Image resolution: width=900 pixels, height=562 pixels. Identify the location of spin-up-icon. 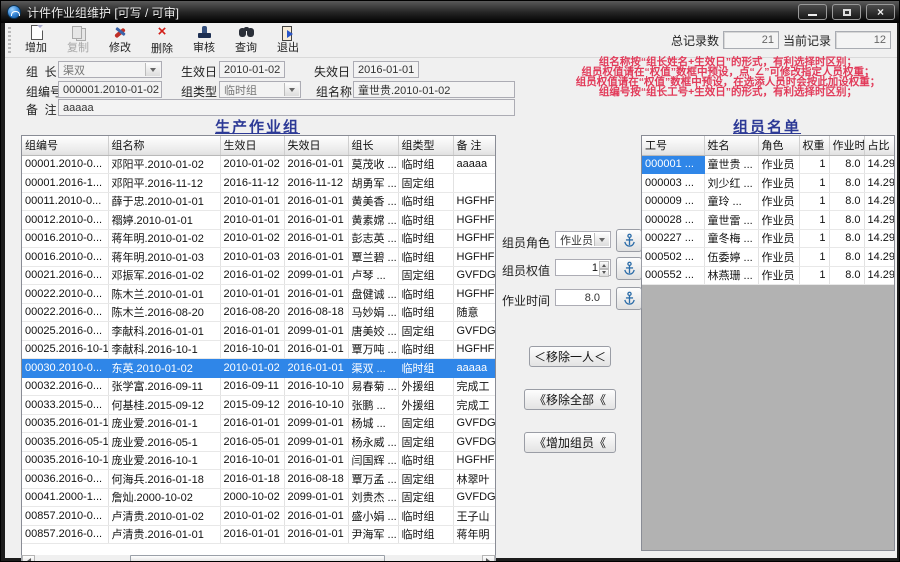
(604, 265).